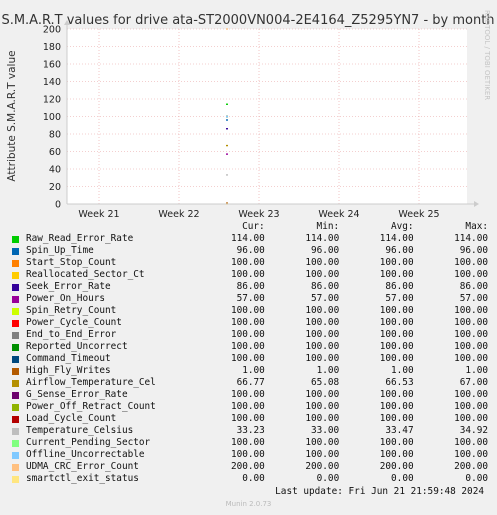  I want to click on legend-max-value: 114.00, so click(471, 238).